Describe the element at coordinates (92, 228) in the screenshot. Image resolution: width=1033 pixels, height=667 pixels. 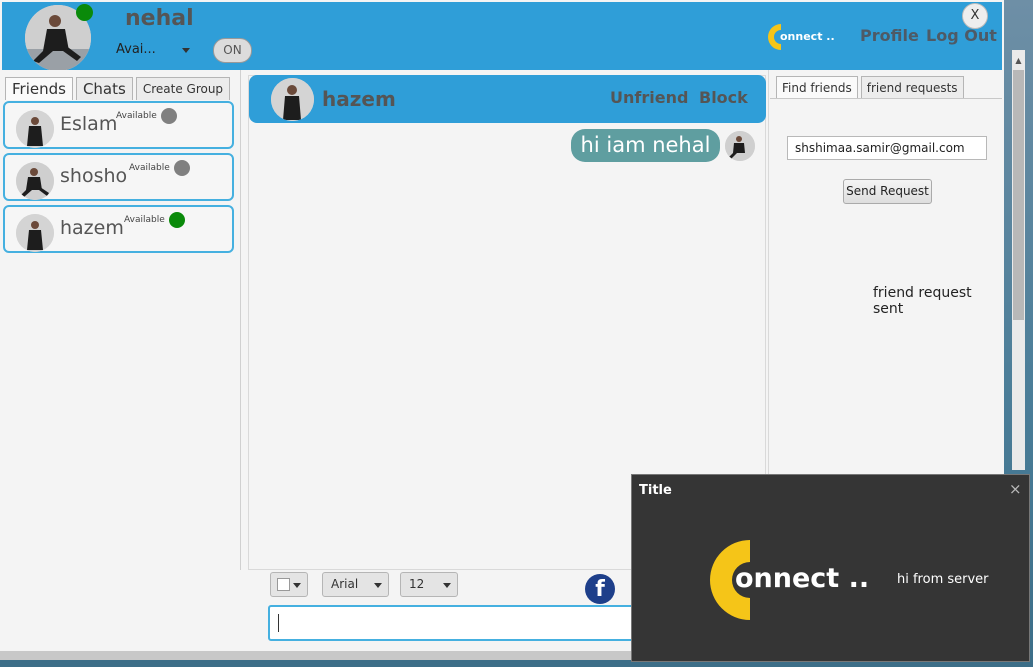
I see `friend-name: hazem` at that location.